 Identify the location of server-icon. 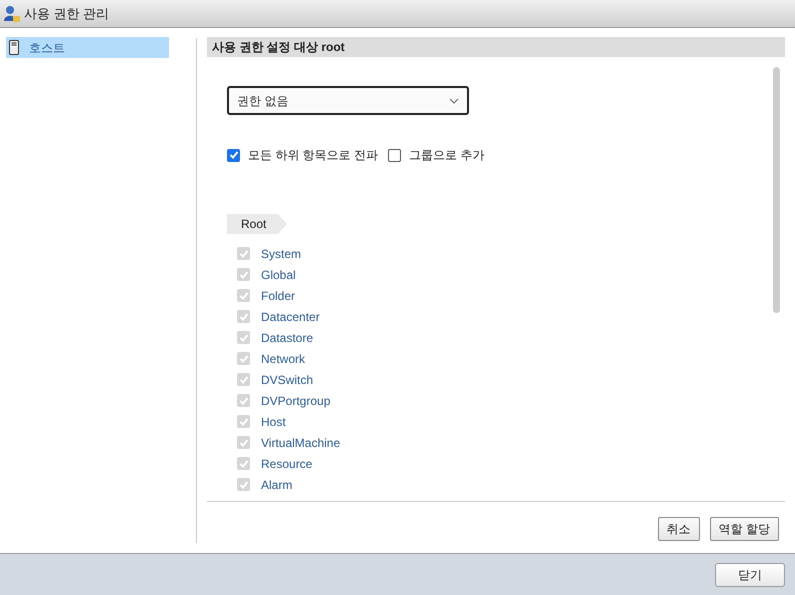
(14, 47).